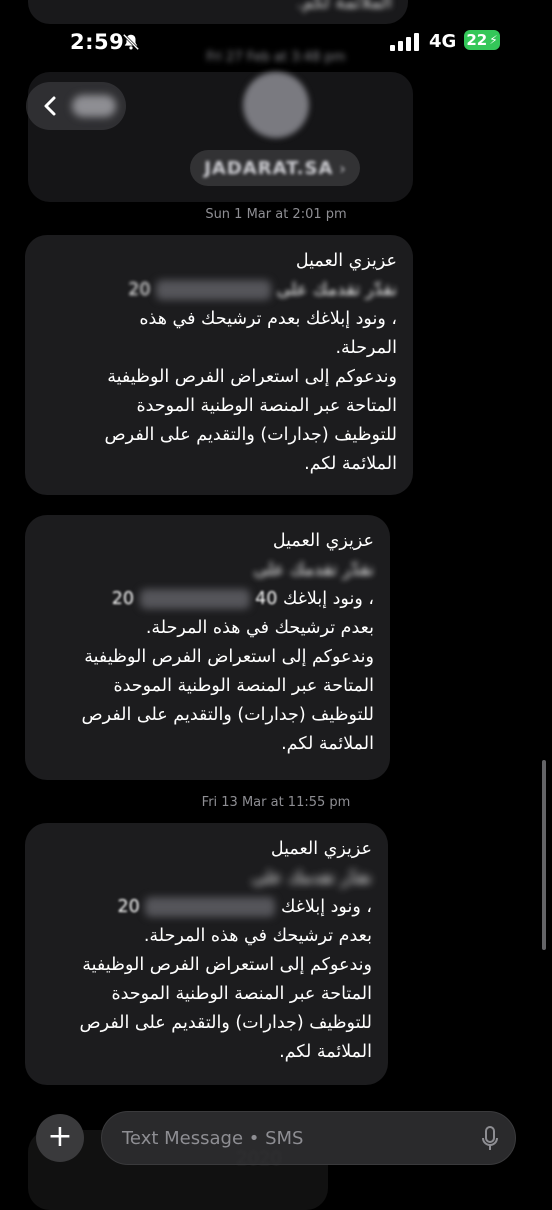 This screenshot has width=552, height=1210. What do you see at coordinates (544, 855) in the screenshot?
I see `scrollbar` at bounding box center [544, 855].